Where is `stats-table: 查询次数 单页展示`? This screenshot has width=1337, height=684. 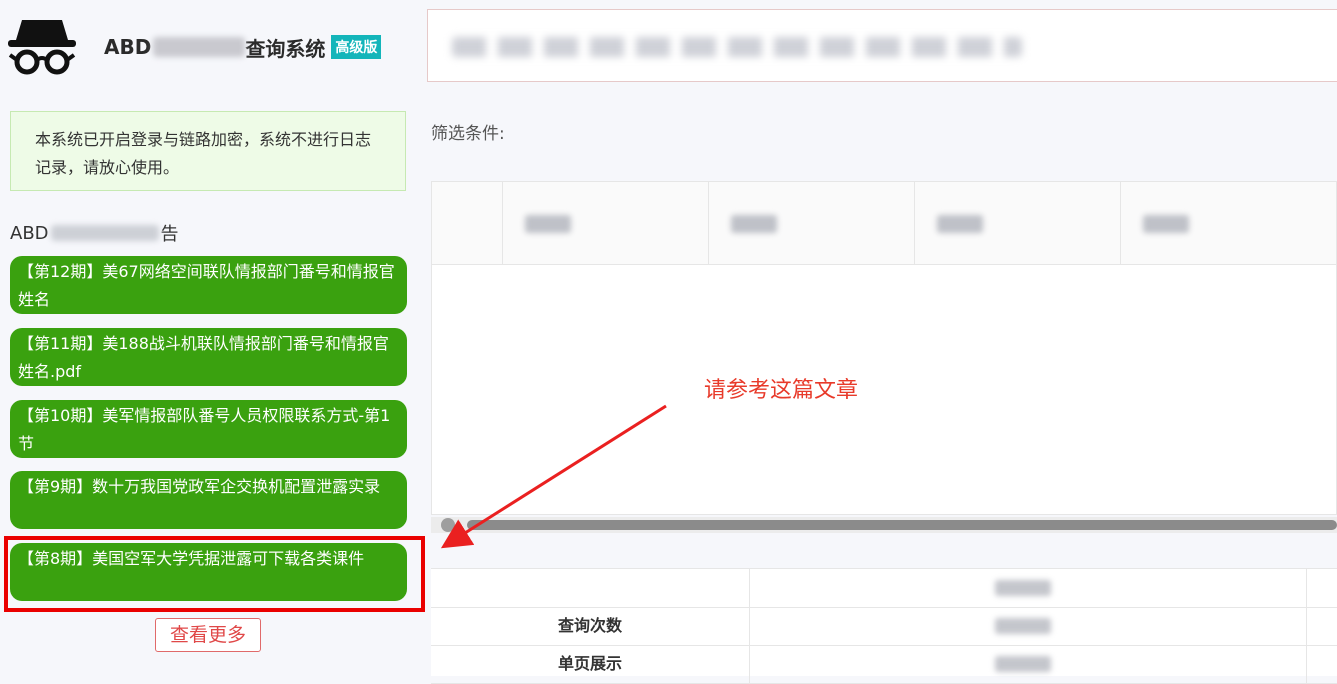 stats-table: 查询次数 单页展示 is located at coordinates (884, 626).